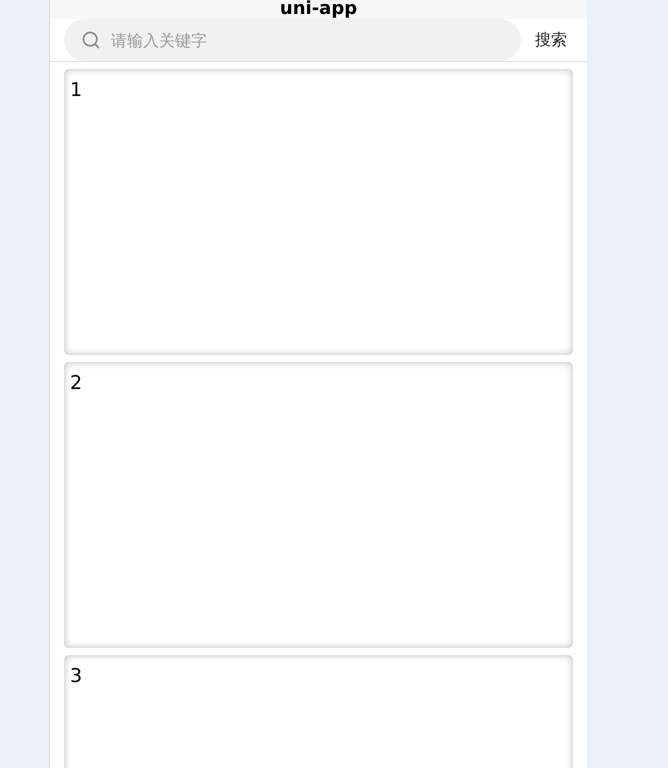 Image resolution: width=668 pixels, height=768 pixels. Describe the element at coordinates (292, 40) in the screenshot. I see `search-field: 请输入关键字` at that location.